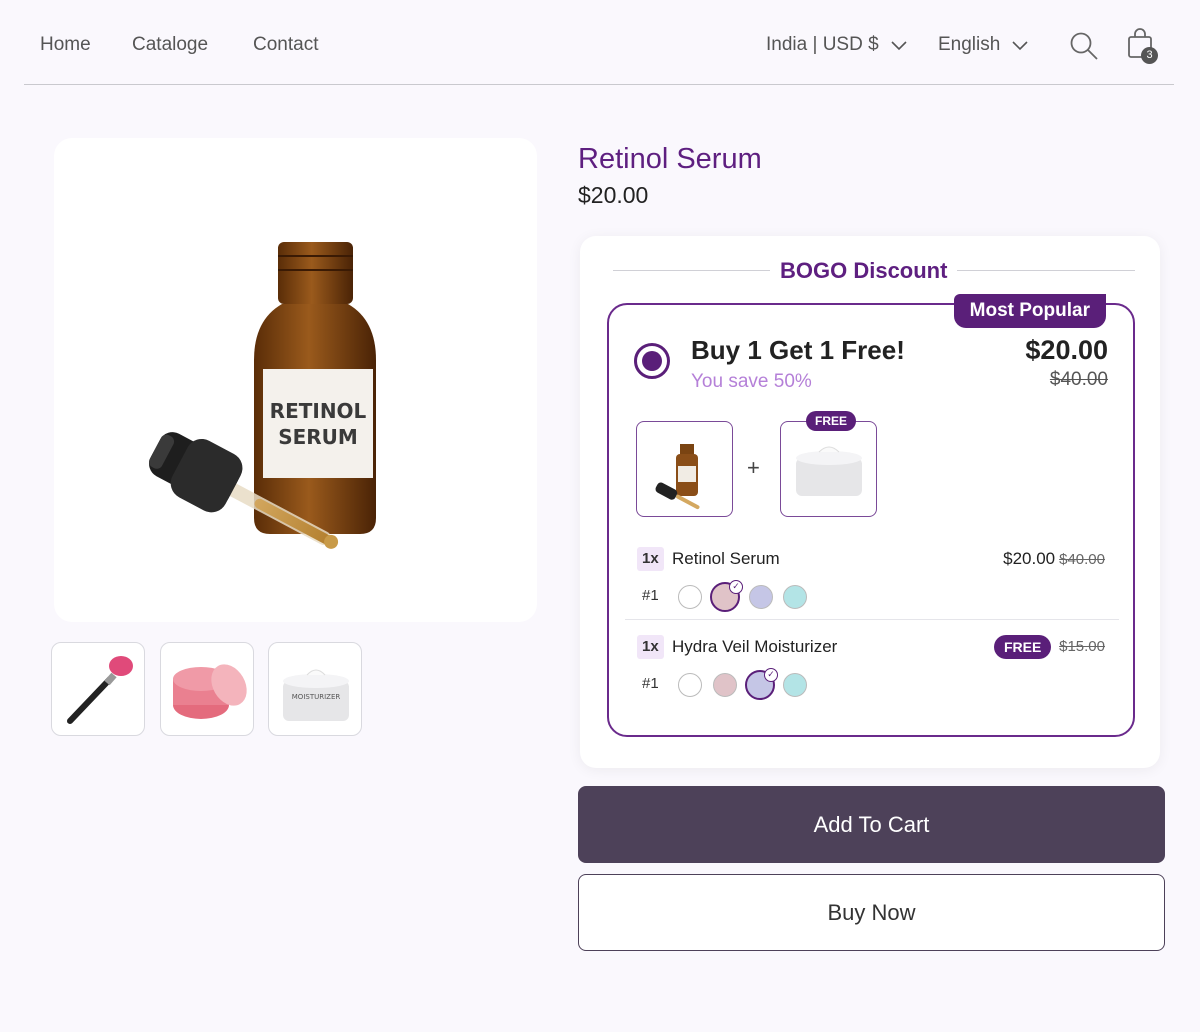 This screenshot has width=1200, height=1032. What do you see at coordinates (1029, 558) in the screenshot?
I see `item-price: $20.00` at bounding box center [1029, 558].